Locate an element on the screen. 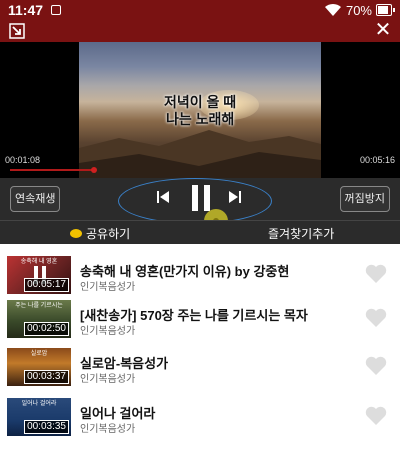 This screenshot has width=400, height=462. image-notification-icon is located at coordinates (56, 10).